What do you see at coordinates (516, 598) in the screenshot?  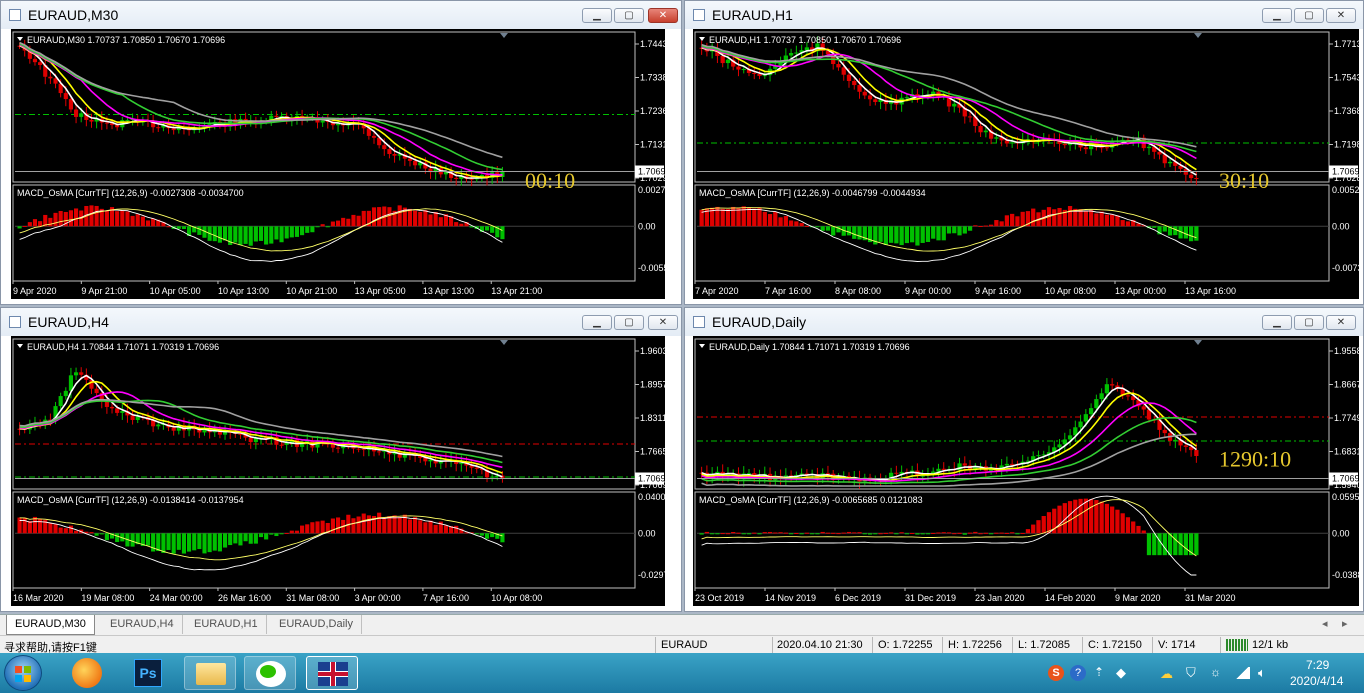 I see `time-axis-label: 10 Apr 08:00` at bounding box center [516, 598].